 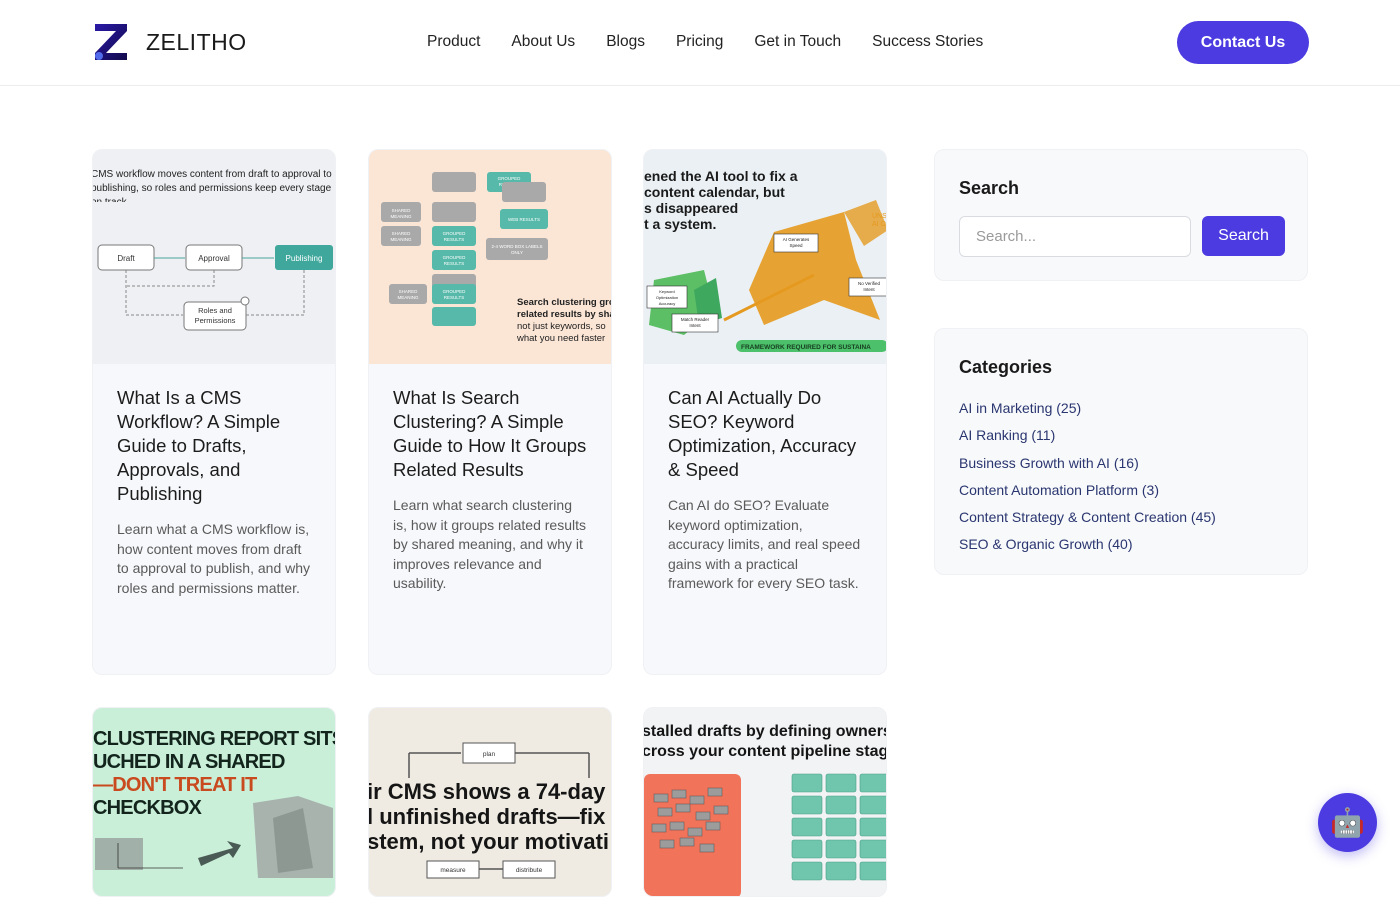 I want to click on svg-text: WEB RESULTS, so click(x=524, y=219).